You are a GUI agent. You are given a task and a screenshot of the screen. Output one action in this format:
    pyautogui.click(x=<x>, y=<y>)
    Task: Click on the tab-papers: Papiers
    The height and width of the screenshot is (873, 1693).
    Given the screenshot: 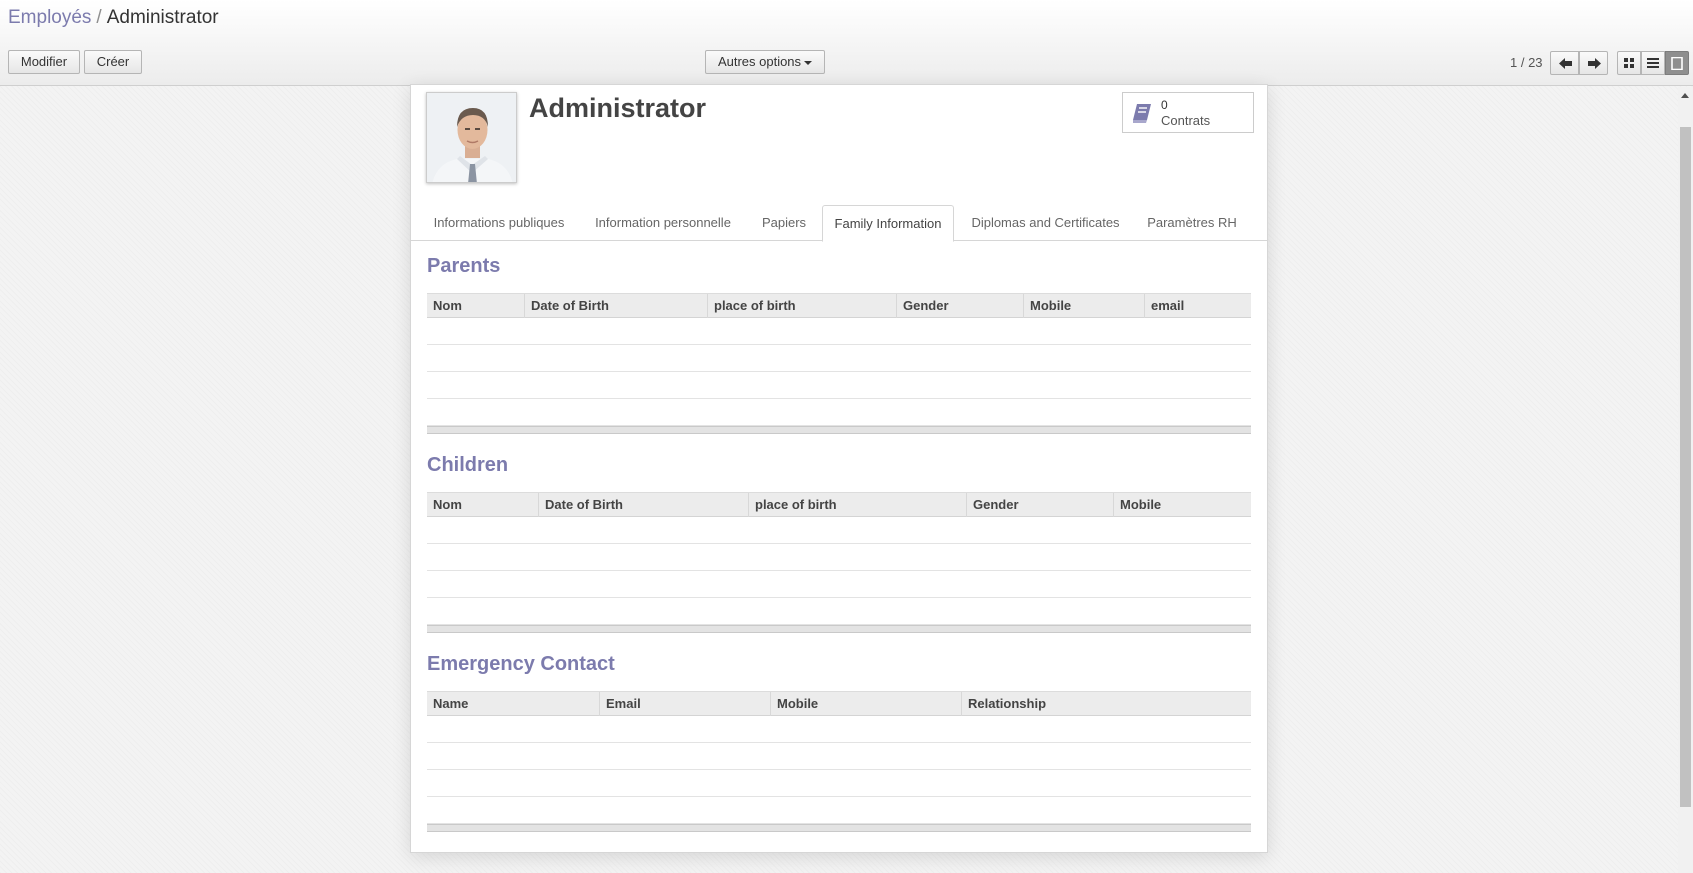 What is the action you would take?
    pyautogui.click(x=784, y=223)
    